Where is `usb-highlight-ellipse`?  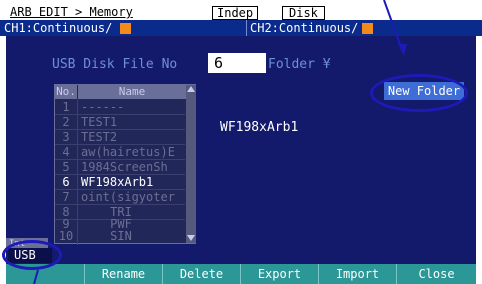
usb-highlight-ellipse is located at coordinates (32, 255).